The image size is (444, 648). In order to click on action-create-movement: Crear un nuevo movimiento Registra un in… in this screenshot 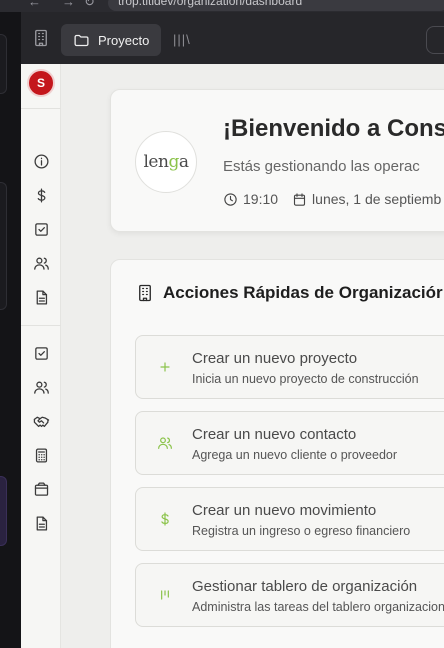, I will do `click(289, 519)`.